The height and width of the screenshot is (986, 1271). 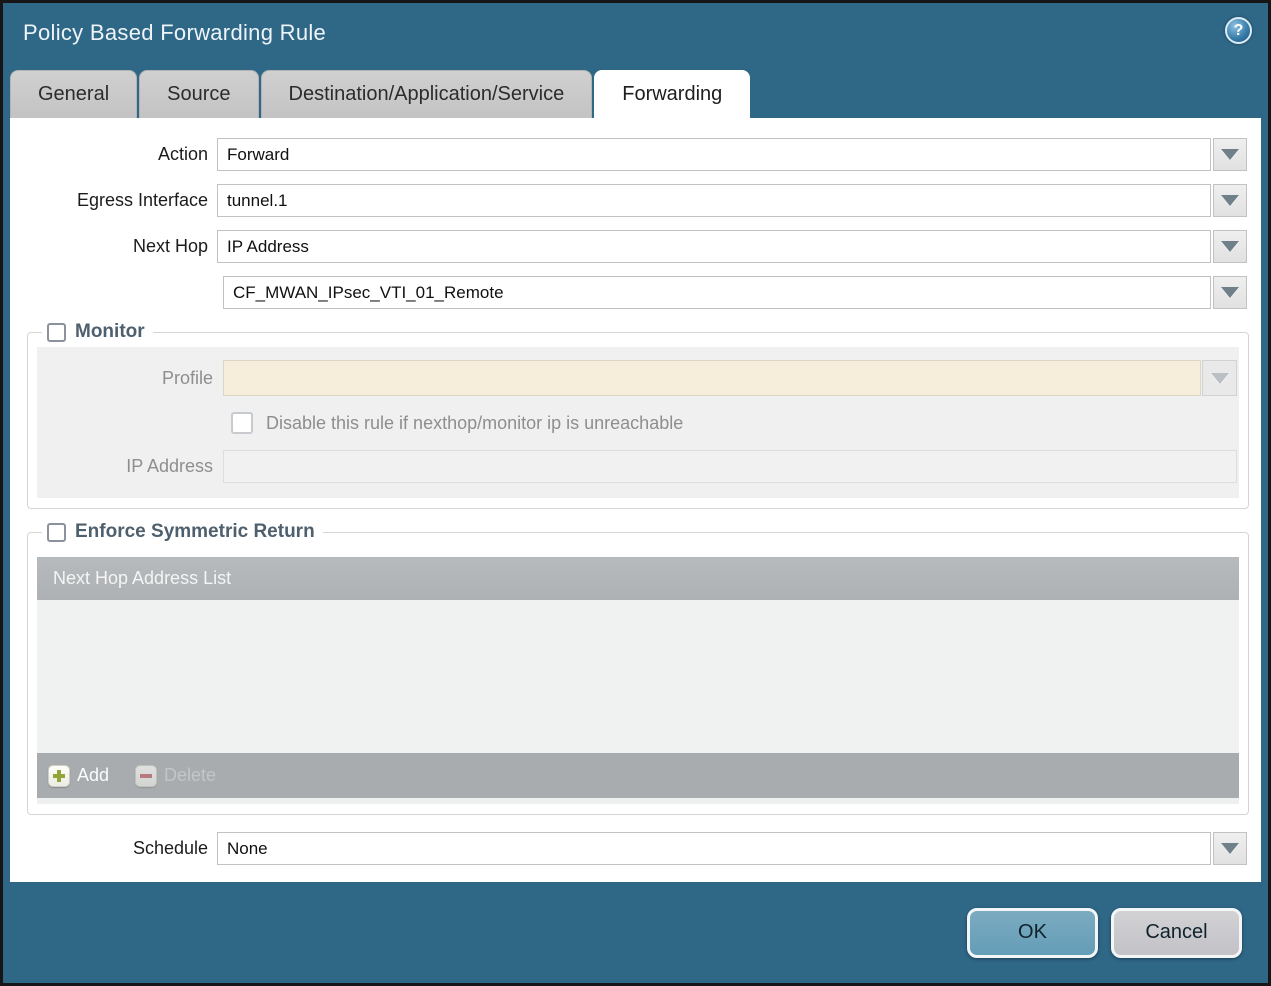 I want to click on next-hop-row: Next Hop IP Address, so click(x=628, y=246).